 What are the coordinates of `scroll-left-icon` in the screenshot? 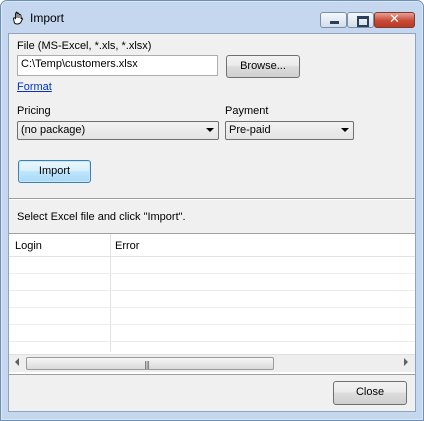 It's located at (17, 362).